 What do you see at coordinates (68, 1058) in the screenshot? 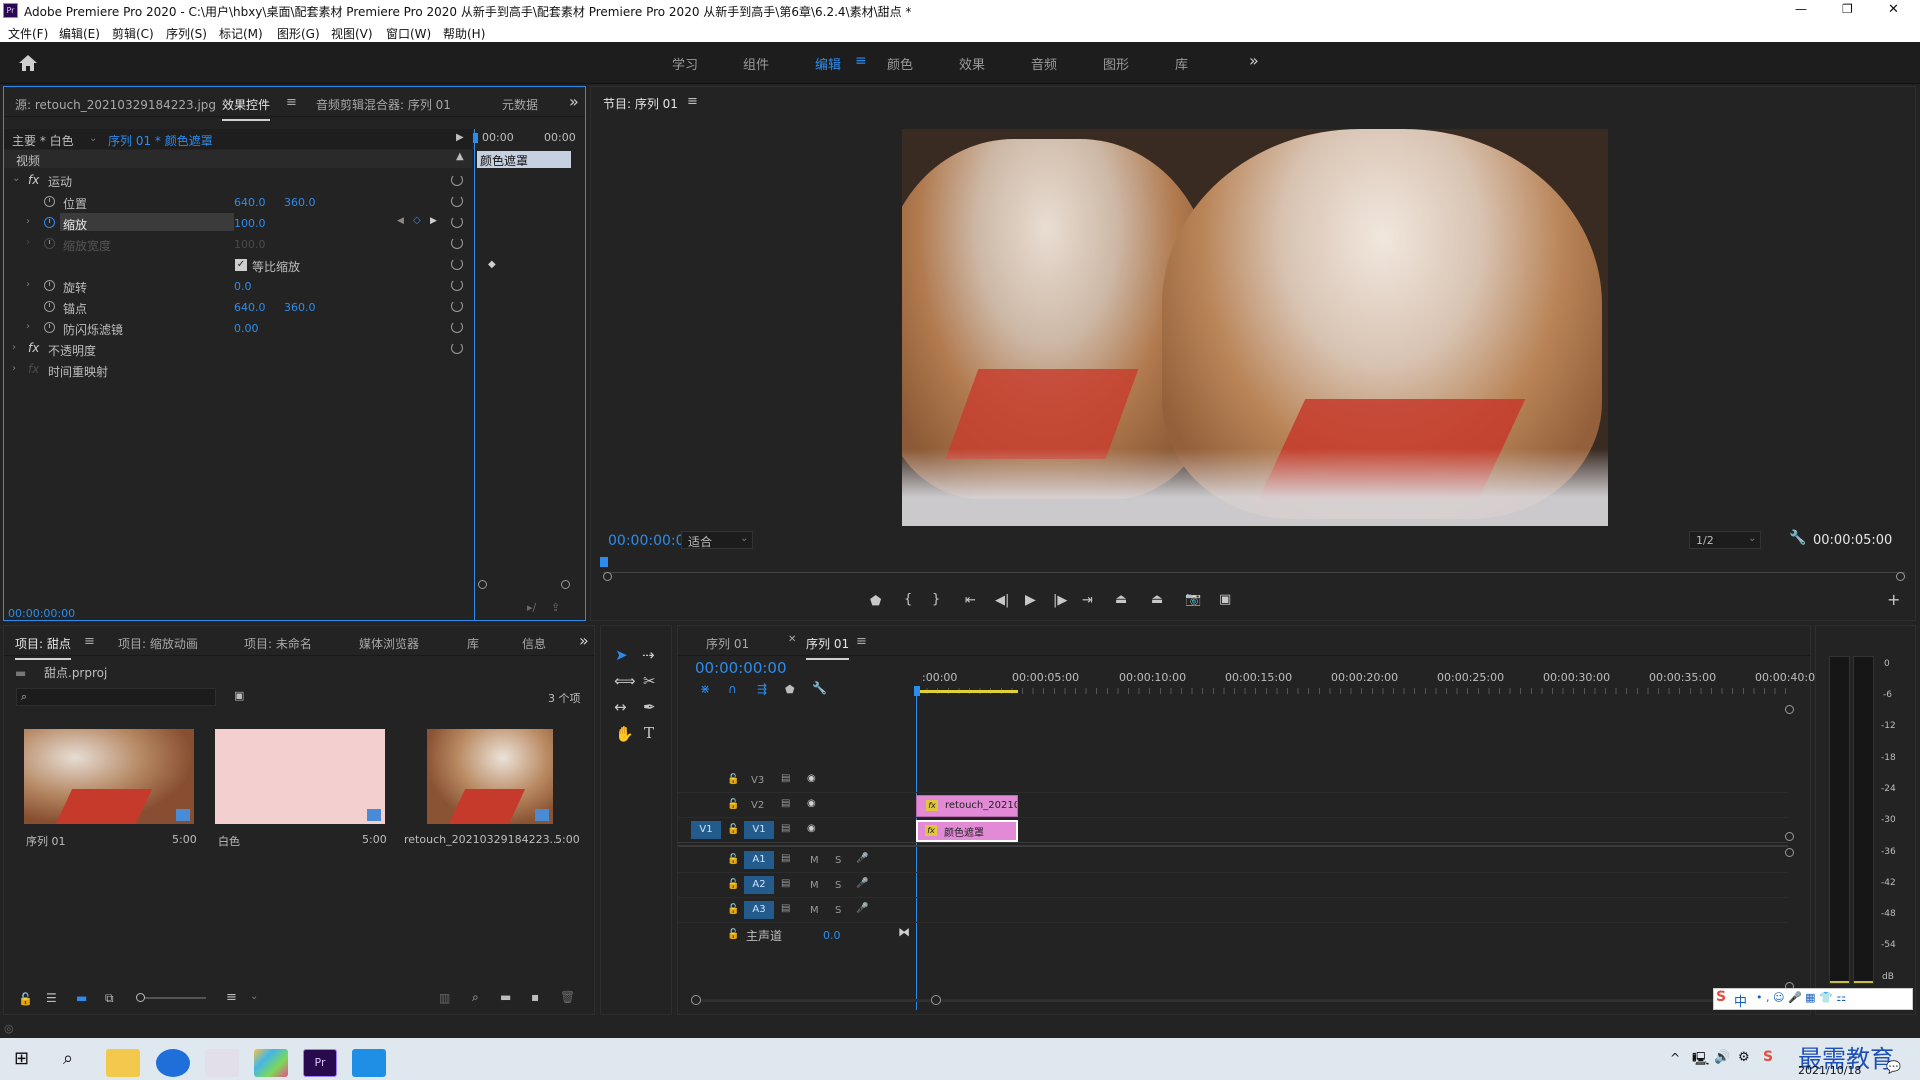
I see `search-icon: ⌕` at bounding box center [68, 1058].